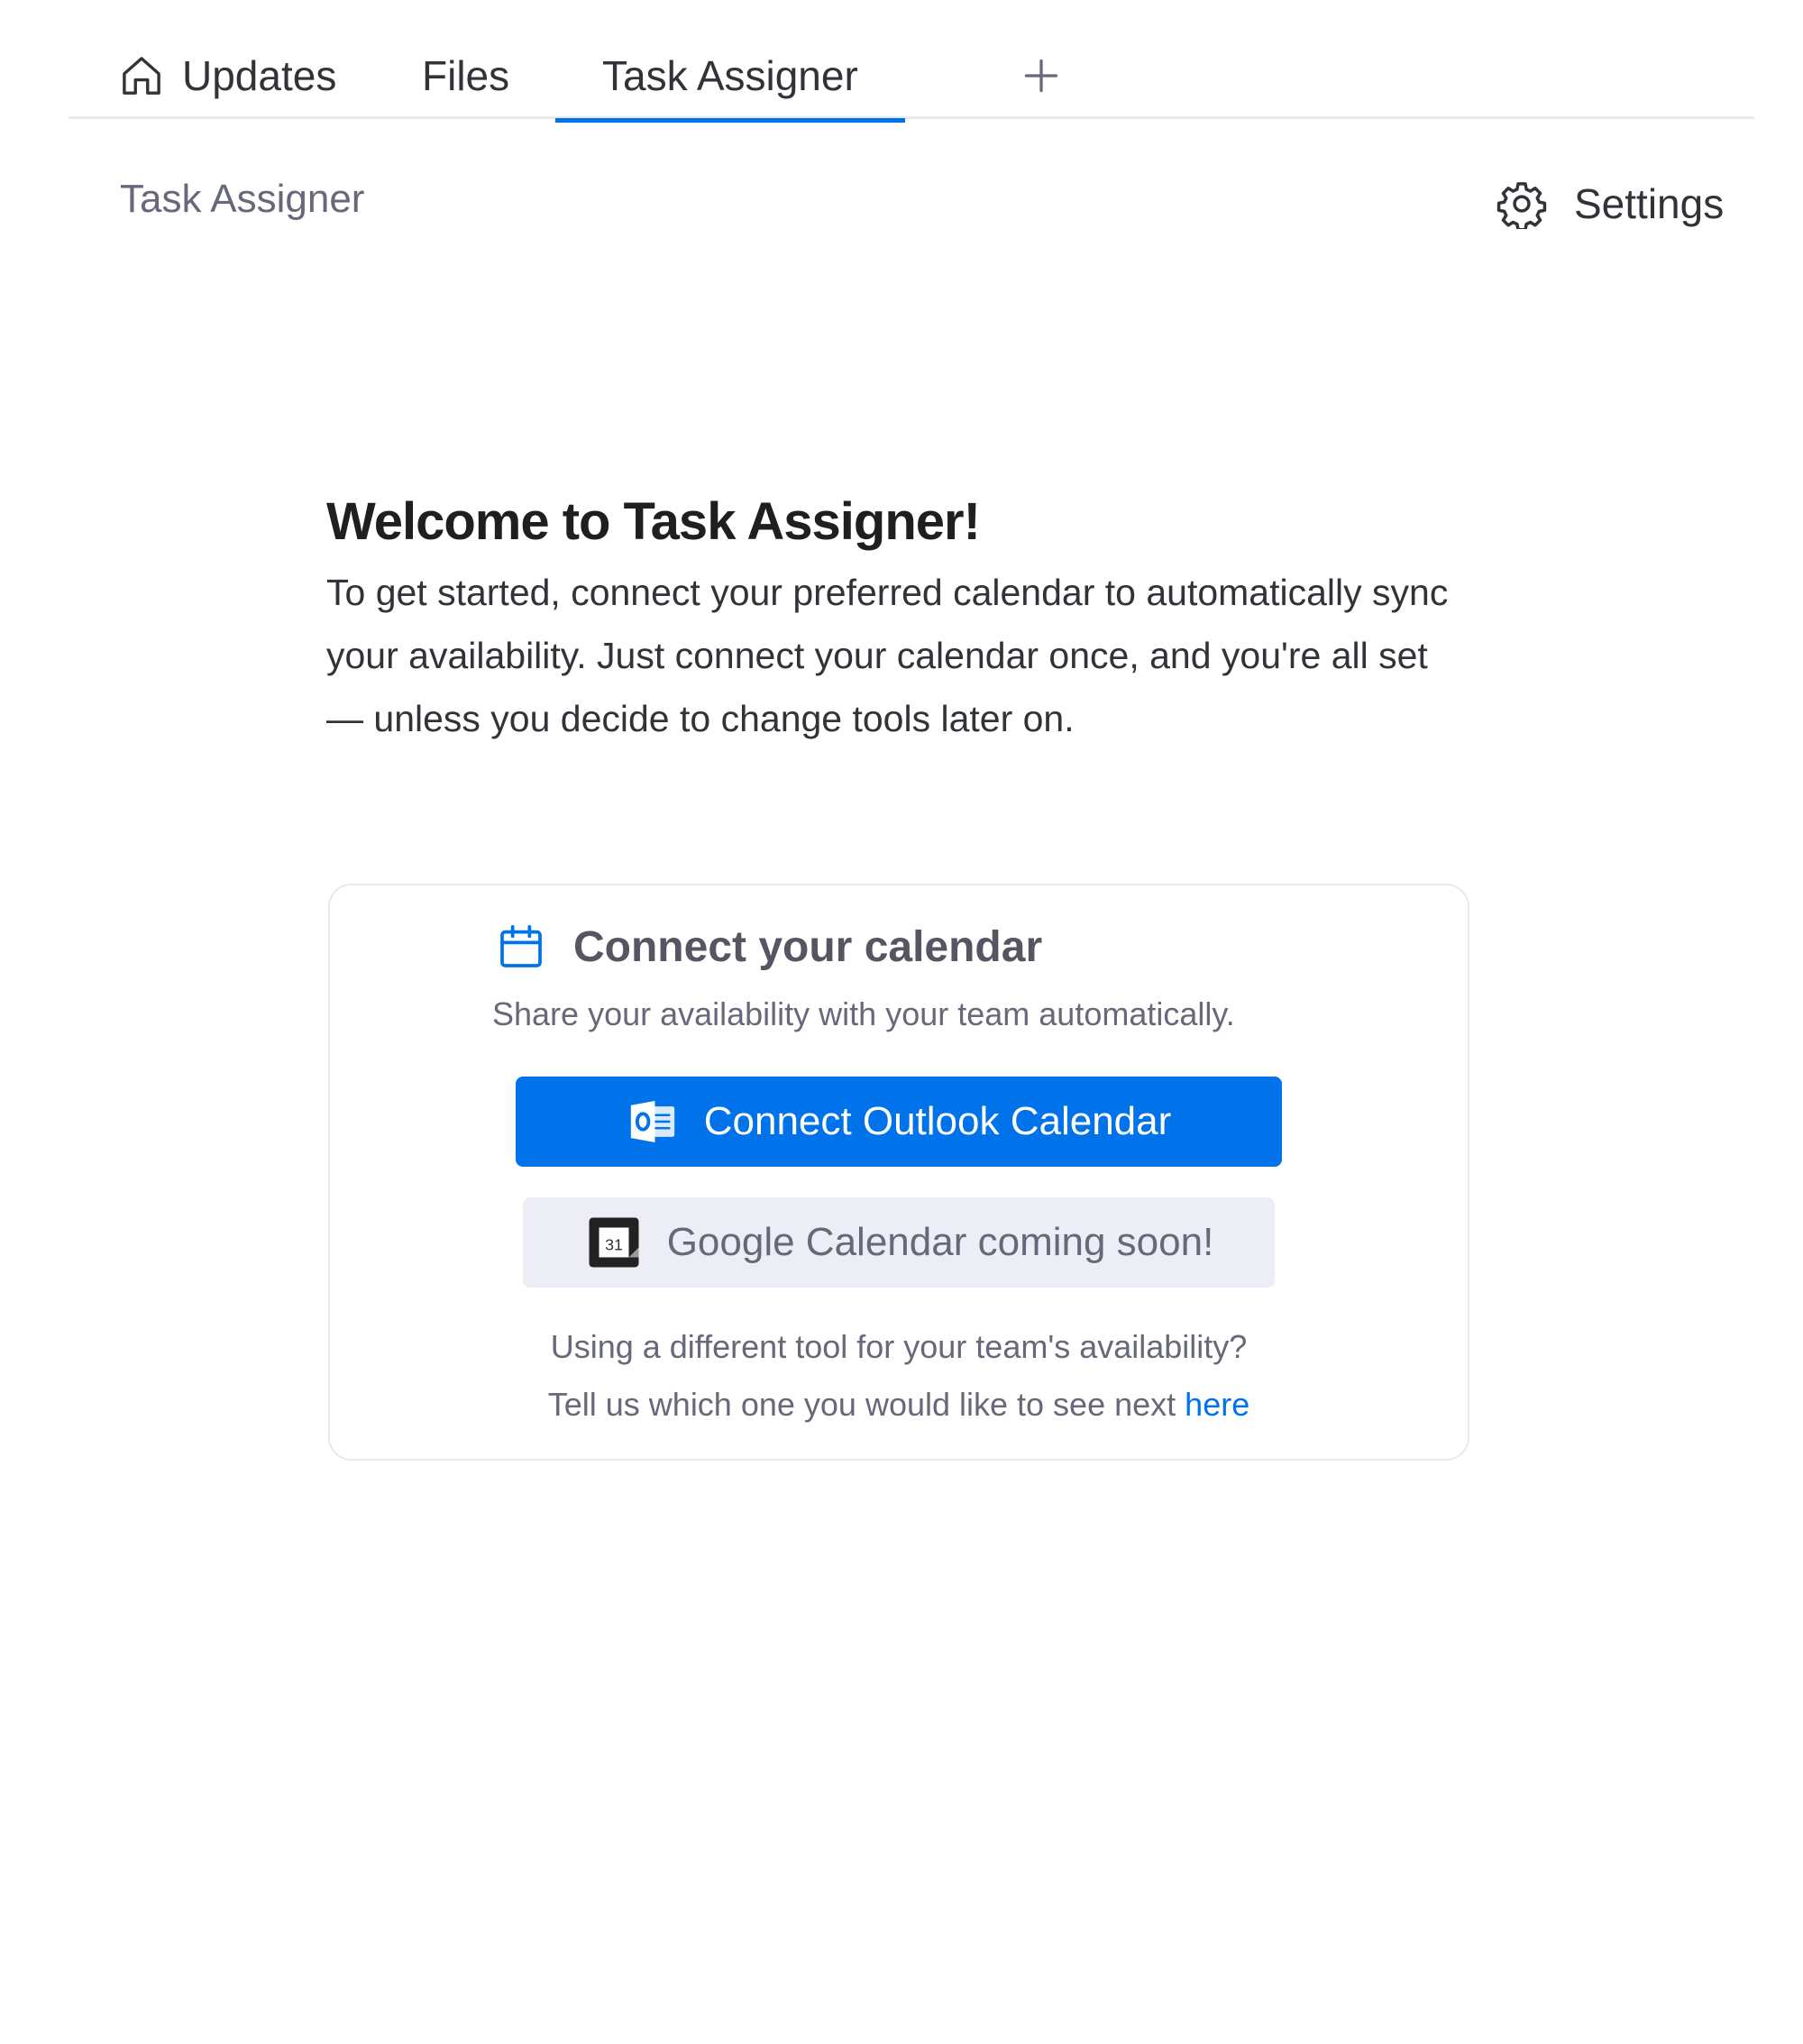 The height and width of the screenshot is (2044, 1803). I want to click on settings-button: Settings, so click(1610, 204).